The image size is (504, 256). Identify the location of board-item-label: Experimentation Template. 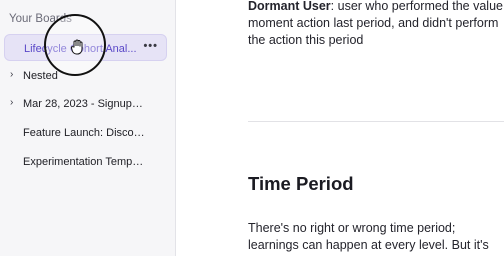
(84, 162).